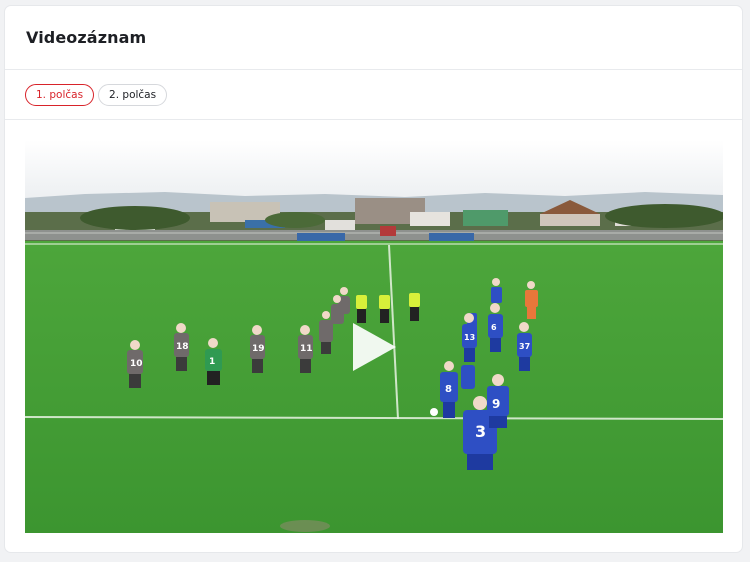 The image size is (750, 562). What do you see at coordinates (374, 347) in the screenshot?
I see `play-icon` at bounding box center [374, 347].